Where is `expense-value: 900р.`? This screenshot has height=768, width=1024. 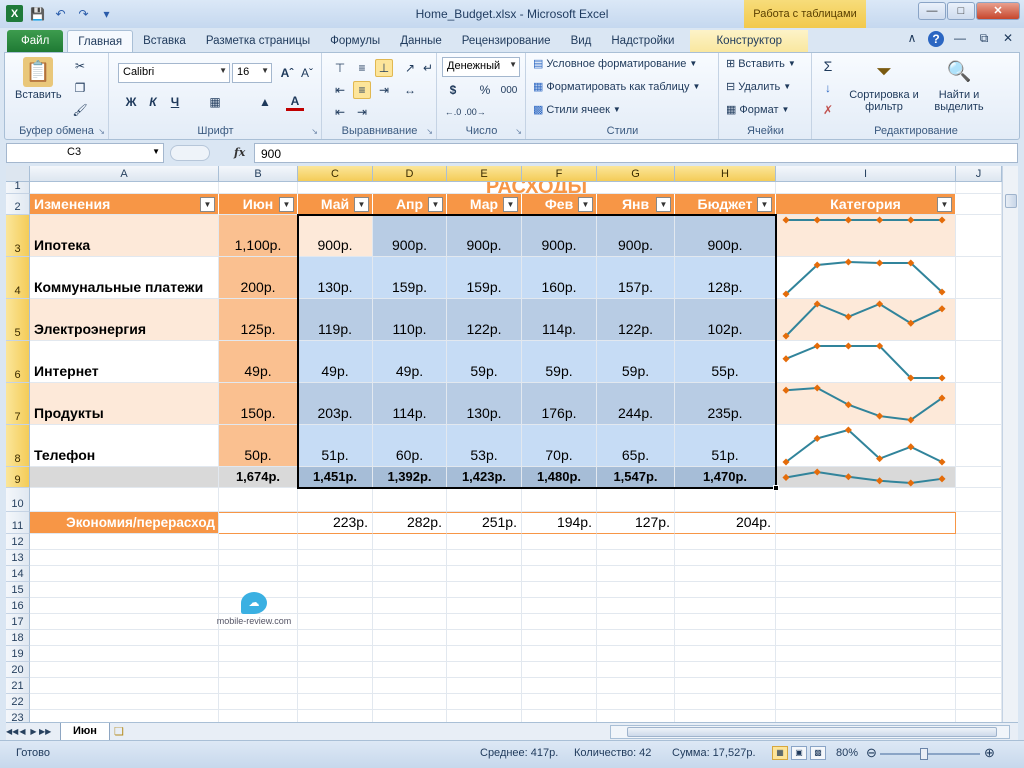
expense-value: 900р. is located at coordinates (636, 236).